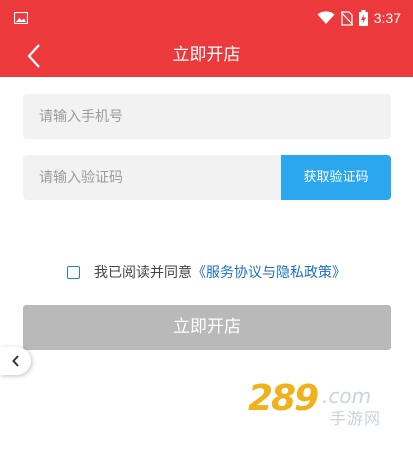 Image resolution: width=413 pixels, height=461 pixels. What do you see at coordinates (207, 327) in the screenshot?
I see `open-store-button: 立即开店` at bounding box center [207, 327].